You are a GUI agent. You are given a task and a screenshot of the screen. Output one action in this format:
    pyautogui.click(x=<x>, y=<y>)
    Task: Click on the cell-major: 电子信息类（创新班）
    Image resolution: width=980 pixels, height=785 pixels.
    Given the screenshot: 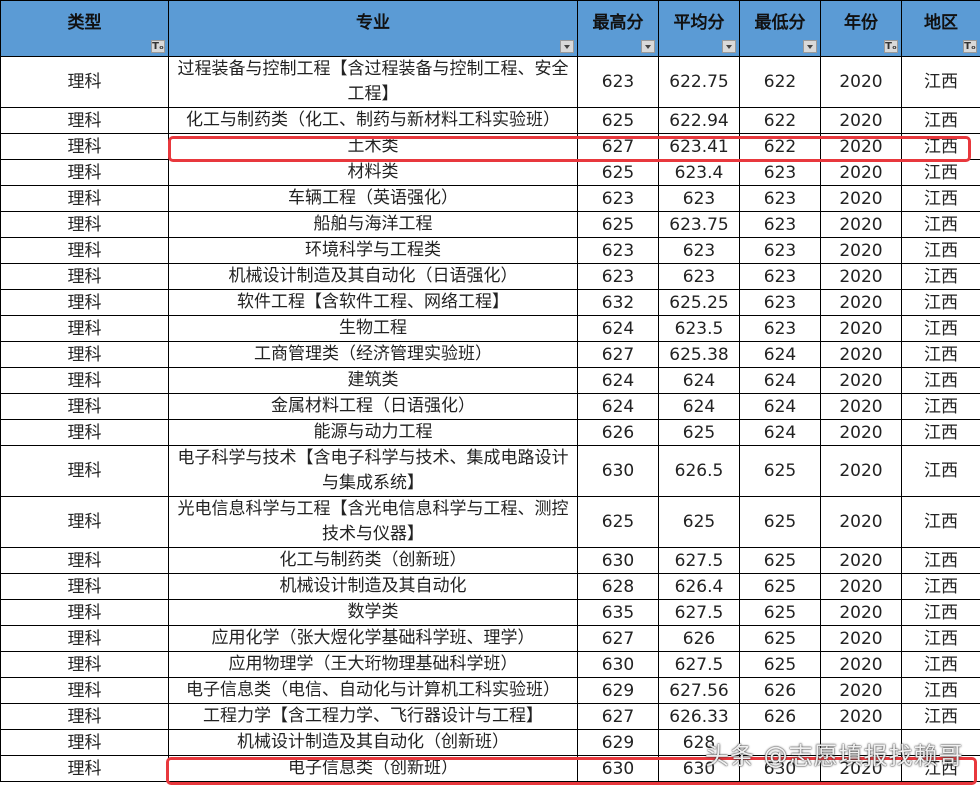 What is the action you would take?
    pyautogui.click(x=373, y=768)
    